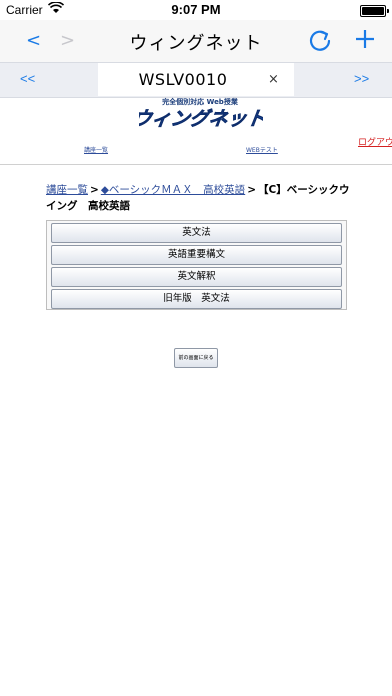  I want to click on tab-label: WSLV0010, so click(183, 79).